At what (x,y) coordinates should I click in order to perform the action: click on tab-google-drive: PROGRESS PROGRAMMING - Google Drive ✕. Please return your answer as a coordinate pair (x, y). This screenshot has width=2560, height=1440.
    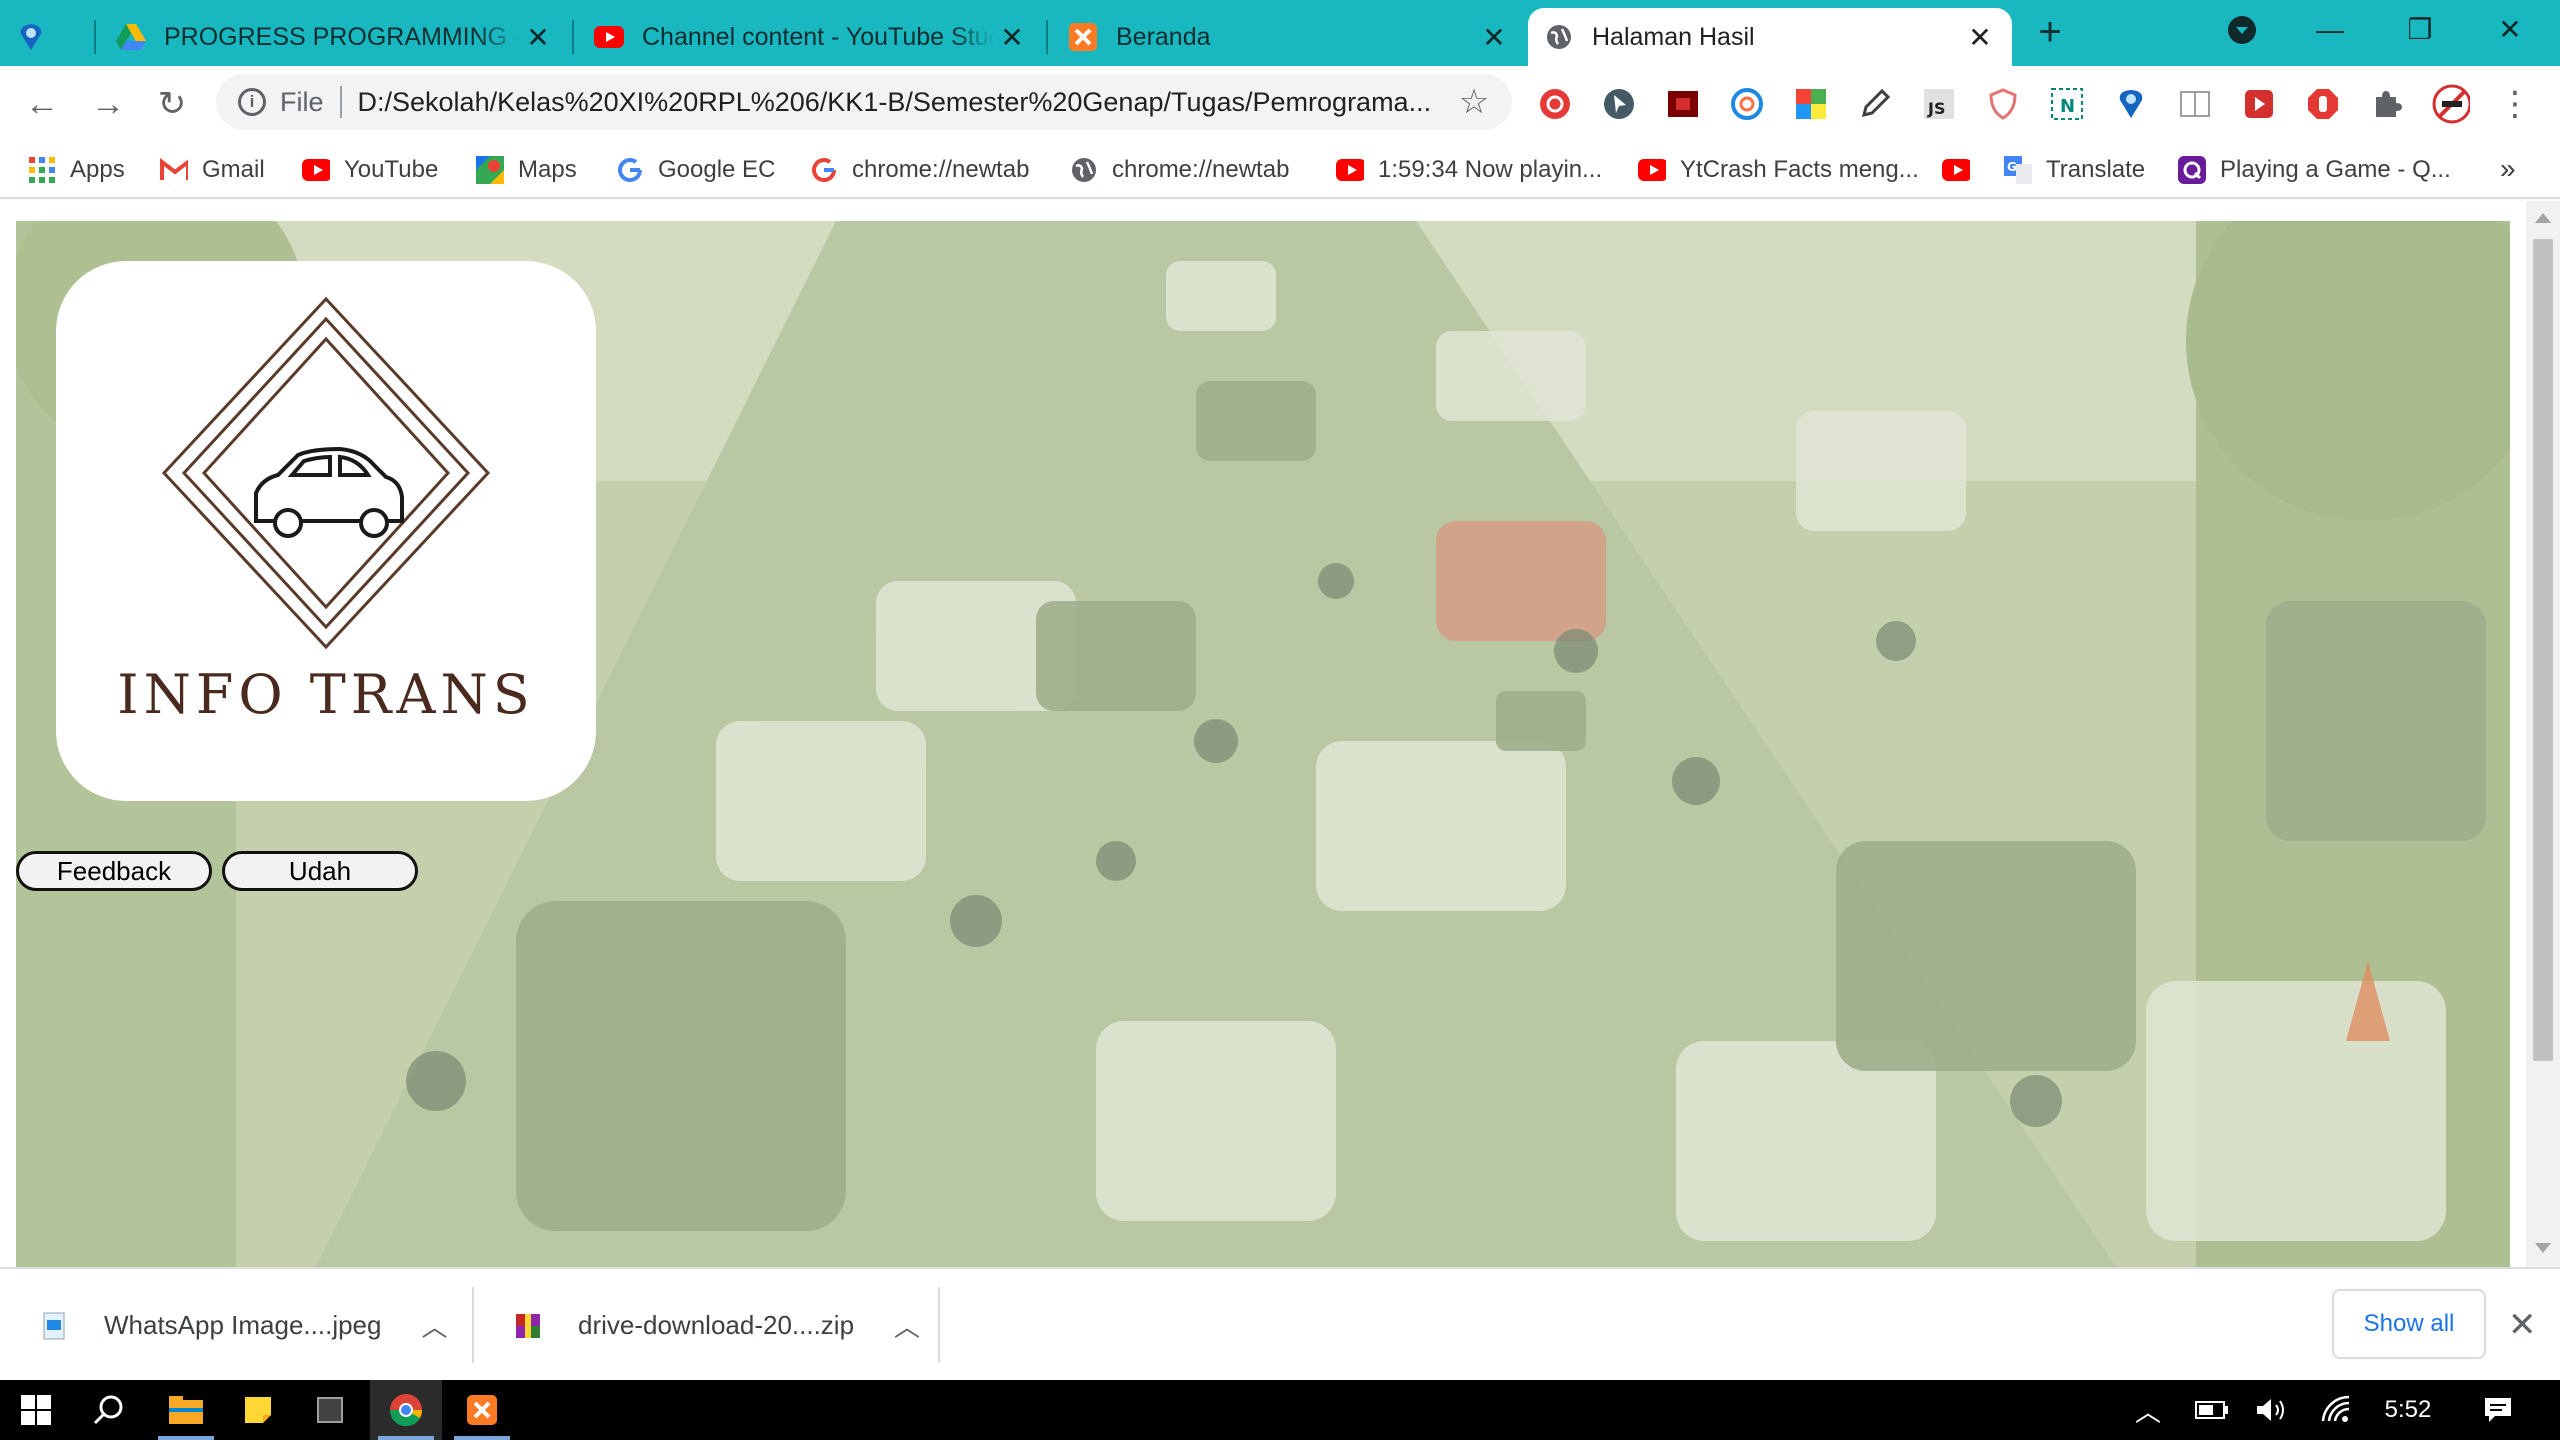
    Looking at the image, I should click on (335, 37).